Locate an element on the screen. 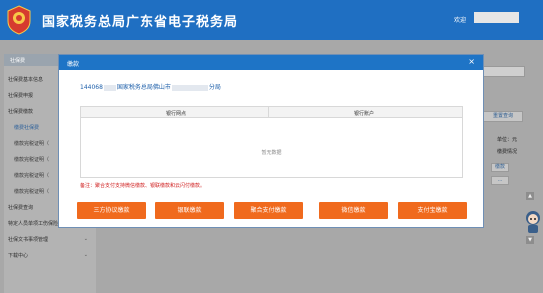 The image size is (543, 293). scroll-up-icon: ▲ is located at coordinates (530, 196).